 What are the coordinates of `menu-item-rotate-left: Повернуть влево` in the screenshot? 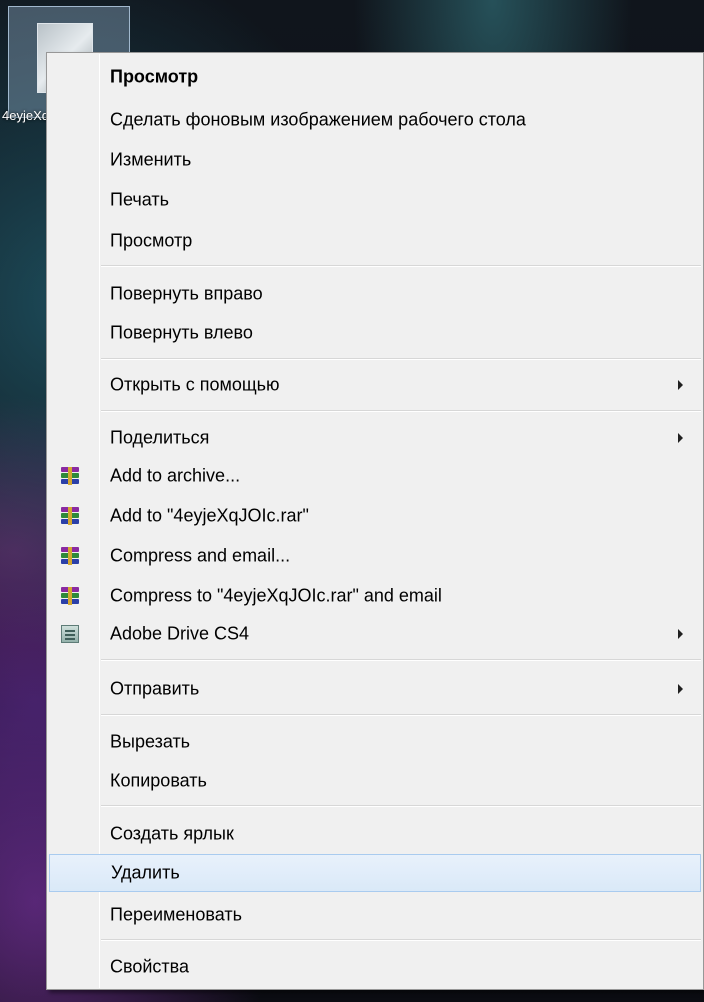 It's located at (375, 333).